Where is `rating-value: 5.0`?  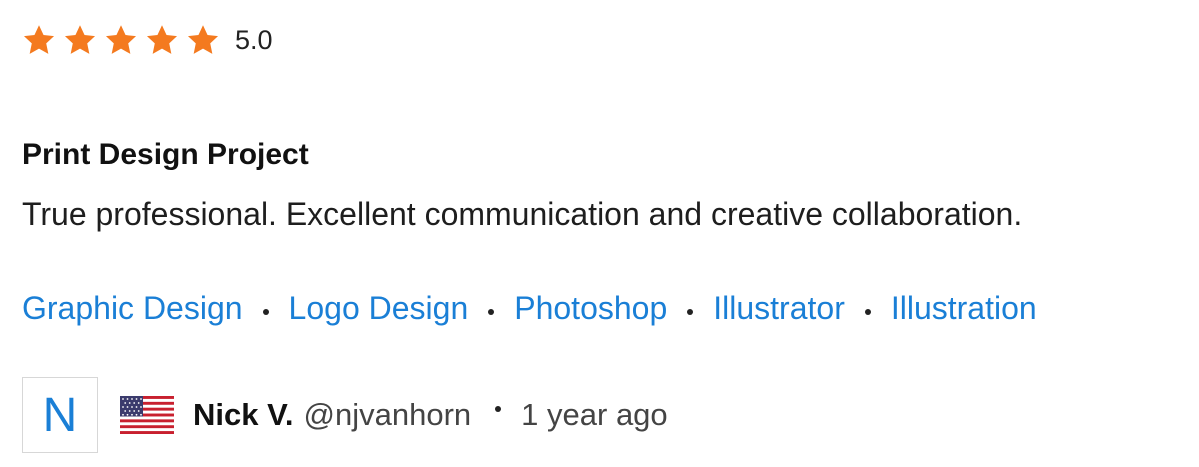 rating-value: 5.0 is located at coordinates (254, 39).